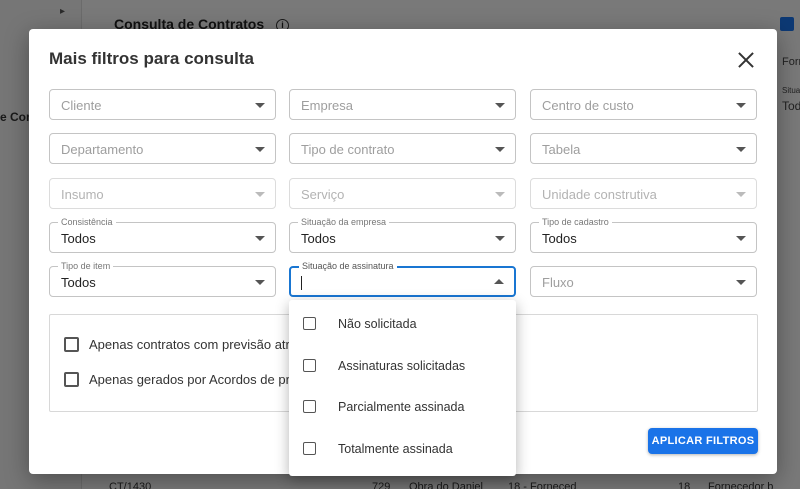 The image size is (800, 489). I want to click on situacao-assinatura-select: Situação de assinatura, so click(402, 278).